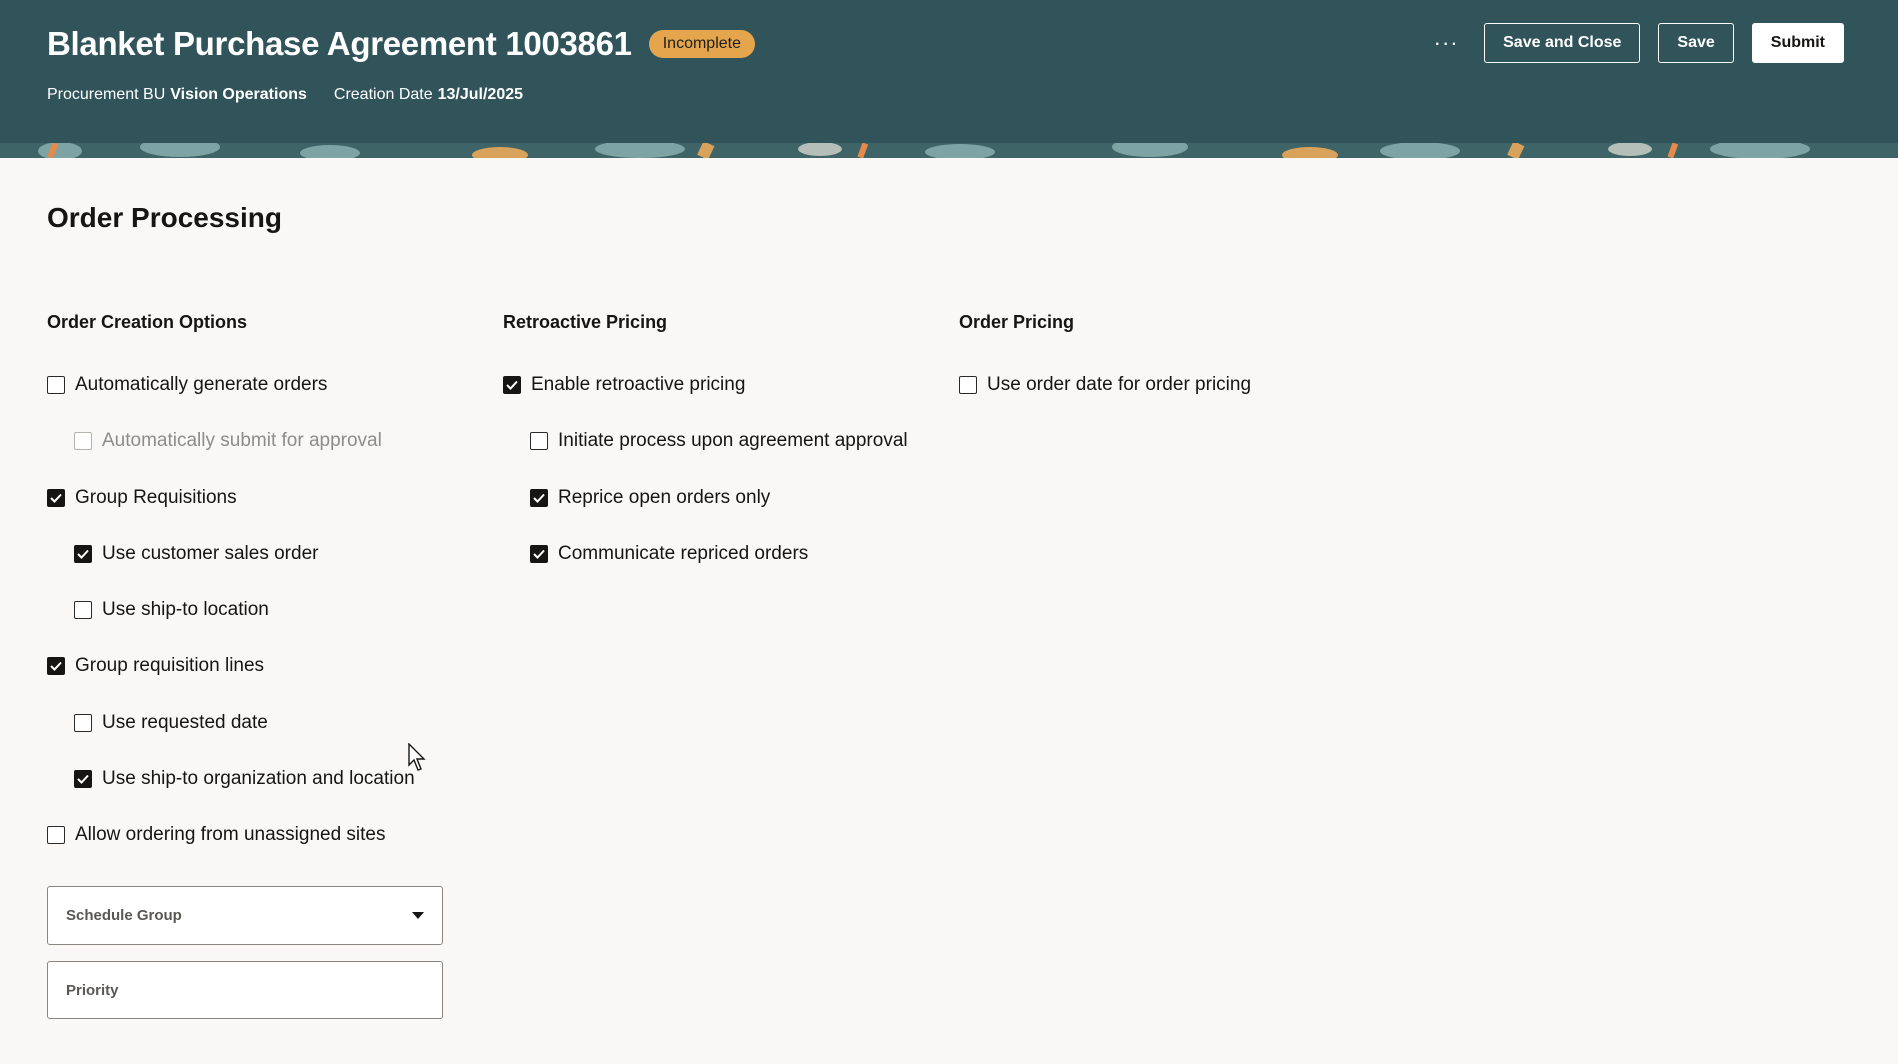 Image resolution: width=1898 pixels, height=1064 pixels. Describe the element at coordinates (417, 757) in the screenshot. I see `mouse-cursor-icon` at that location.